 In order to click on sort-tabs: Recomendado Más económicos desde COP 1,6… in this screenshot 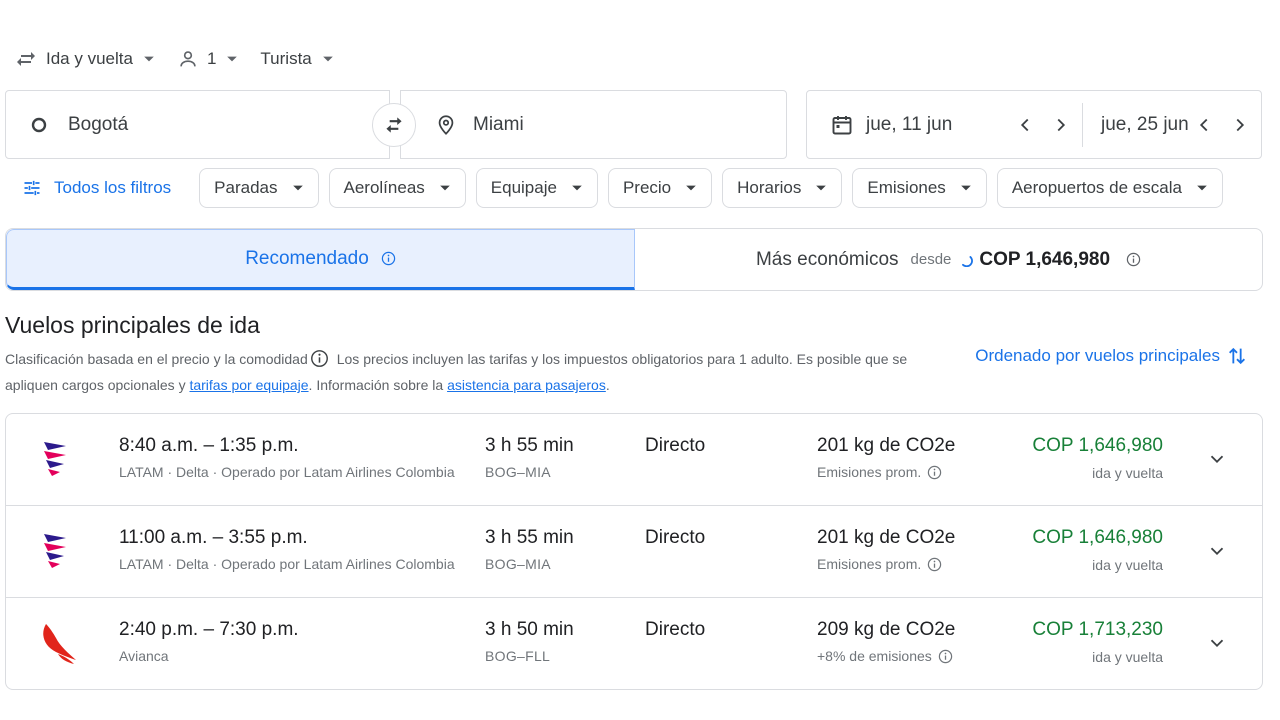, I will do `click(634, 259)`.